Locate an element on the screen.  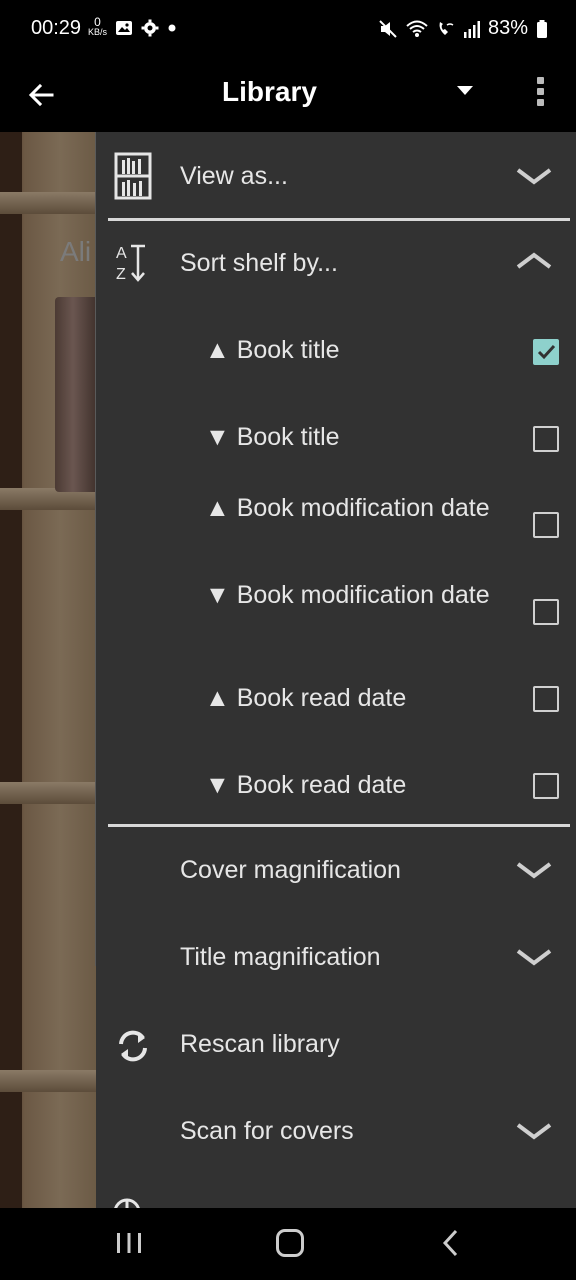
rescan-library-item: Rescan library is located at coordinates (336, 1045).